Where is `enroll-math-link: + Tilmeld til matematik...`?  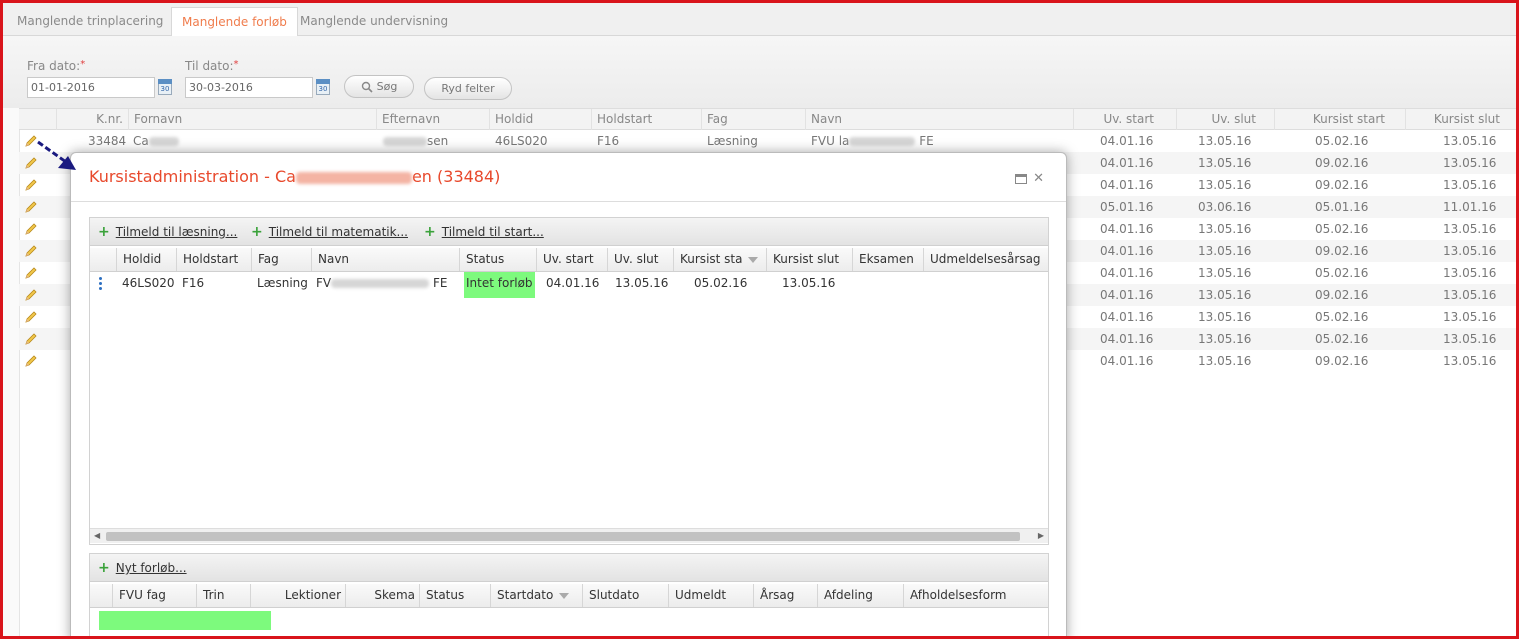 enroll-math-link: + Tilmeld til matematik... is located at coordinates (329, 232).